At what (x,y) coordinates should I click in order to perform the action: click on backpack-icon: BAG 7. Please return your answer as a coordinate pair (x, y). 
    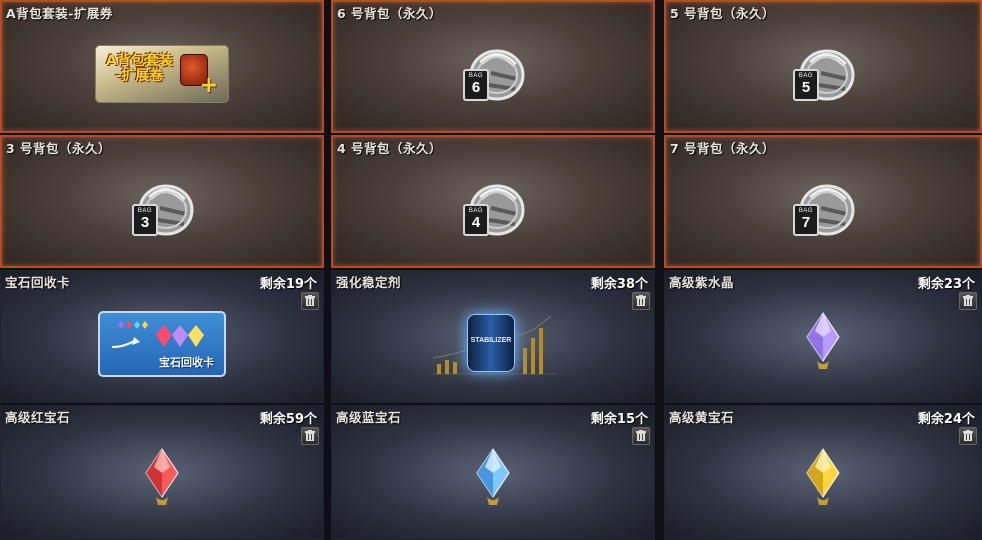
    Looking at the image, I should click on (823, 209).